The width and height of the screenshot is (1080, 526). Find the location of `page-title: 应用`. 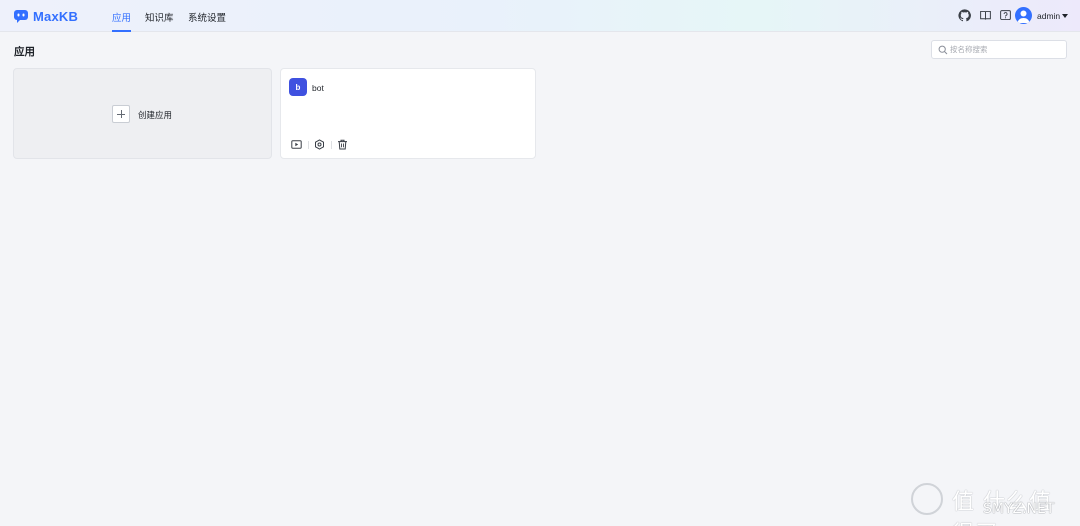

page-title: 应用 is located at coordinates (24, 52).